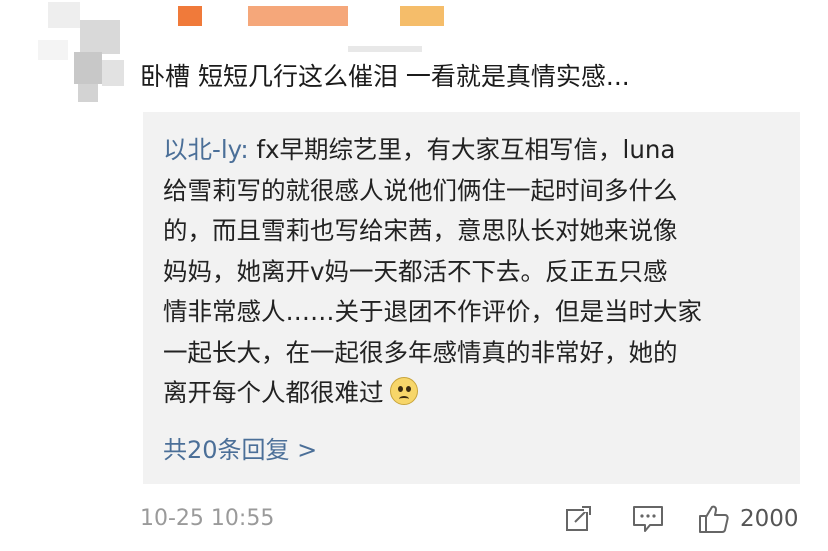 This screenshot has height=551, width=828. What do you see at coordinates (475, 520) in the screenshot?
I see `comment-footer: 10-25 10:55 2000` at bounding box center [475, 520].